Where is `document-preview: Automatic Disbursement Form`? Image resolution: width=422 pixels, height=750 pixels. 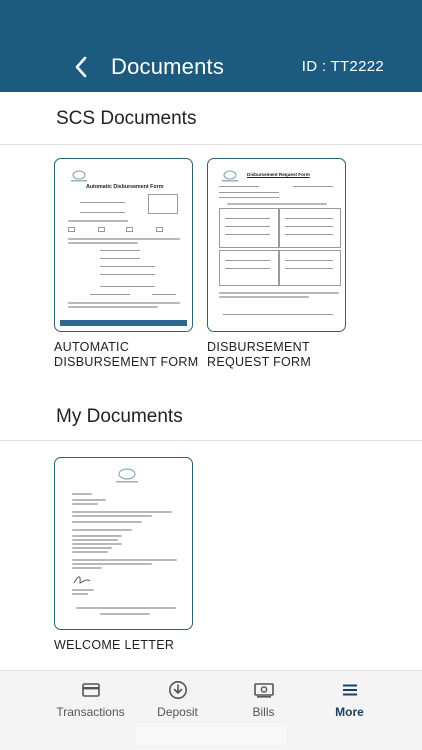 document-preview: Automatic Disbursement Form is located at coordinates (123, 245).